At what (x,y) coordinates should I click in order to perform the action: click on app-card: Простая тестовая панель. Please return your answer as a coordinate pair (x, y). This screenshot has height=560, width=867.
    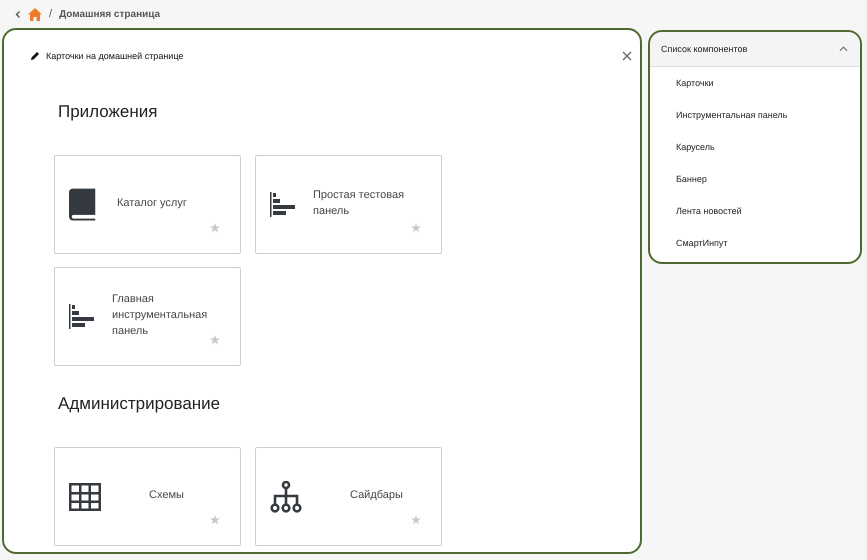
    Looking at the image, I should click on (348, 204).